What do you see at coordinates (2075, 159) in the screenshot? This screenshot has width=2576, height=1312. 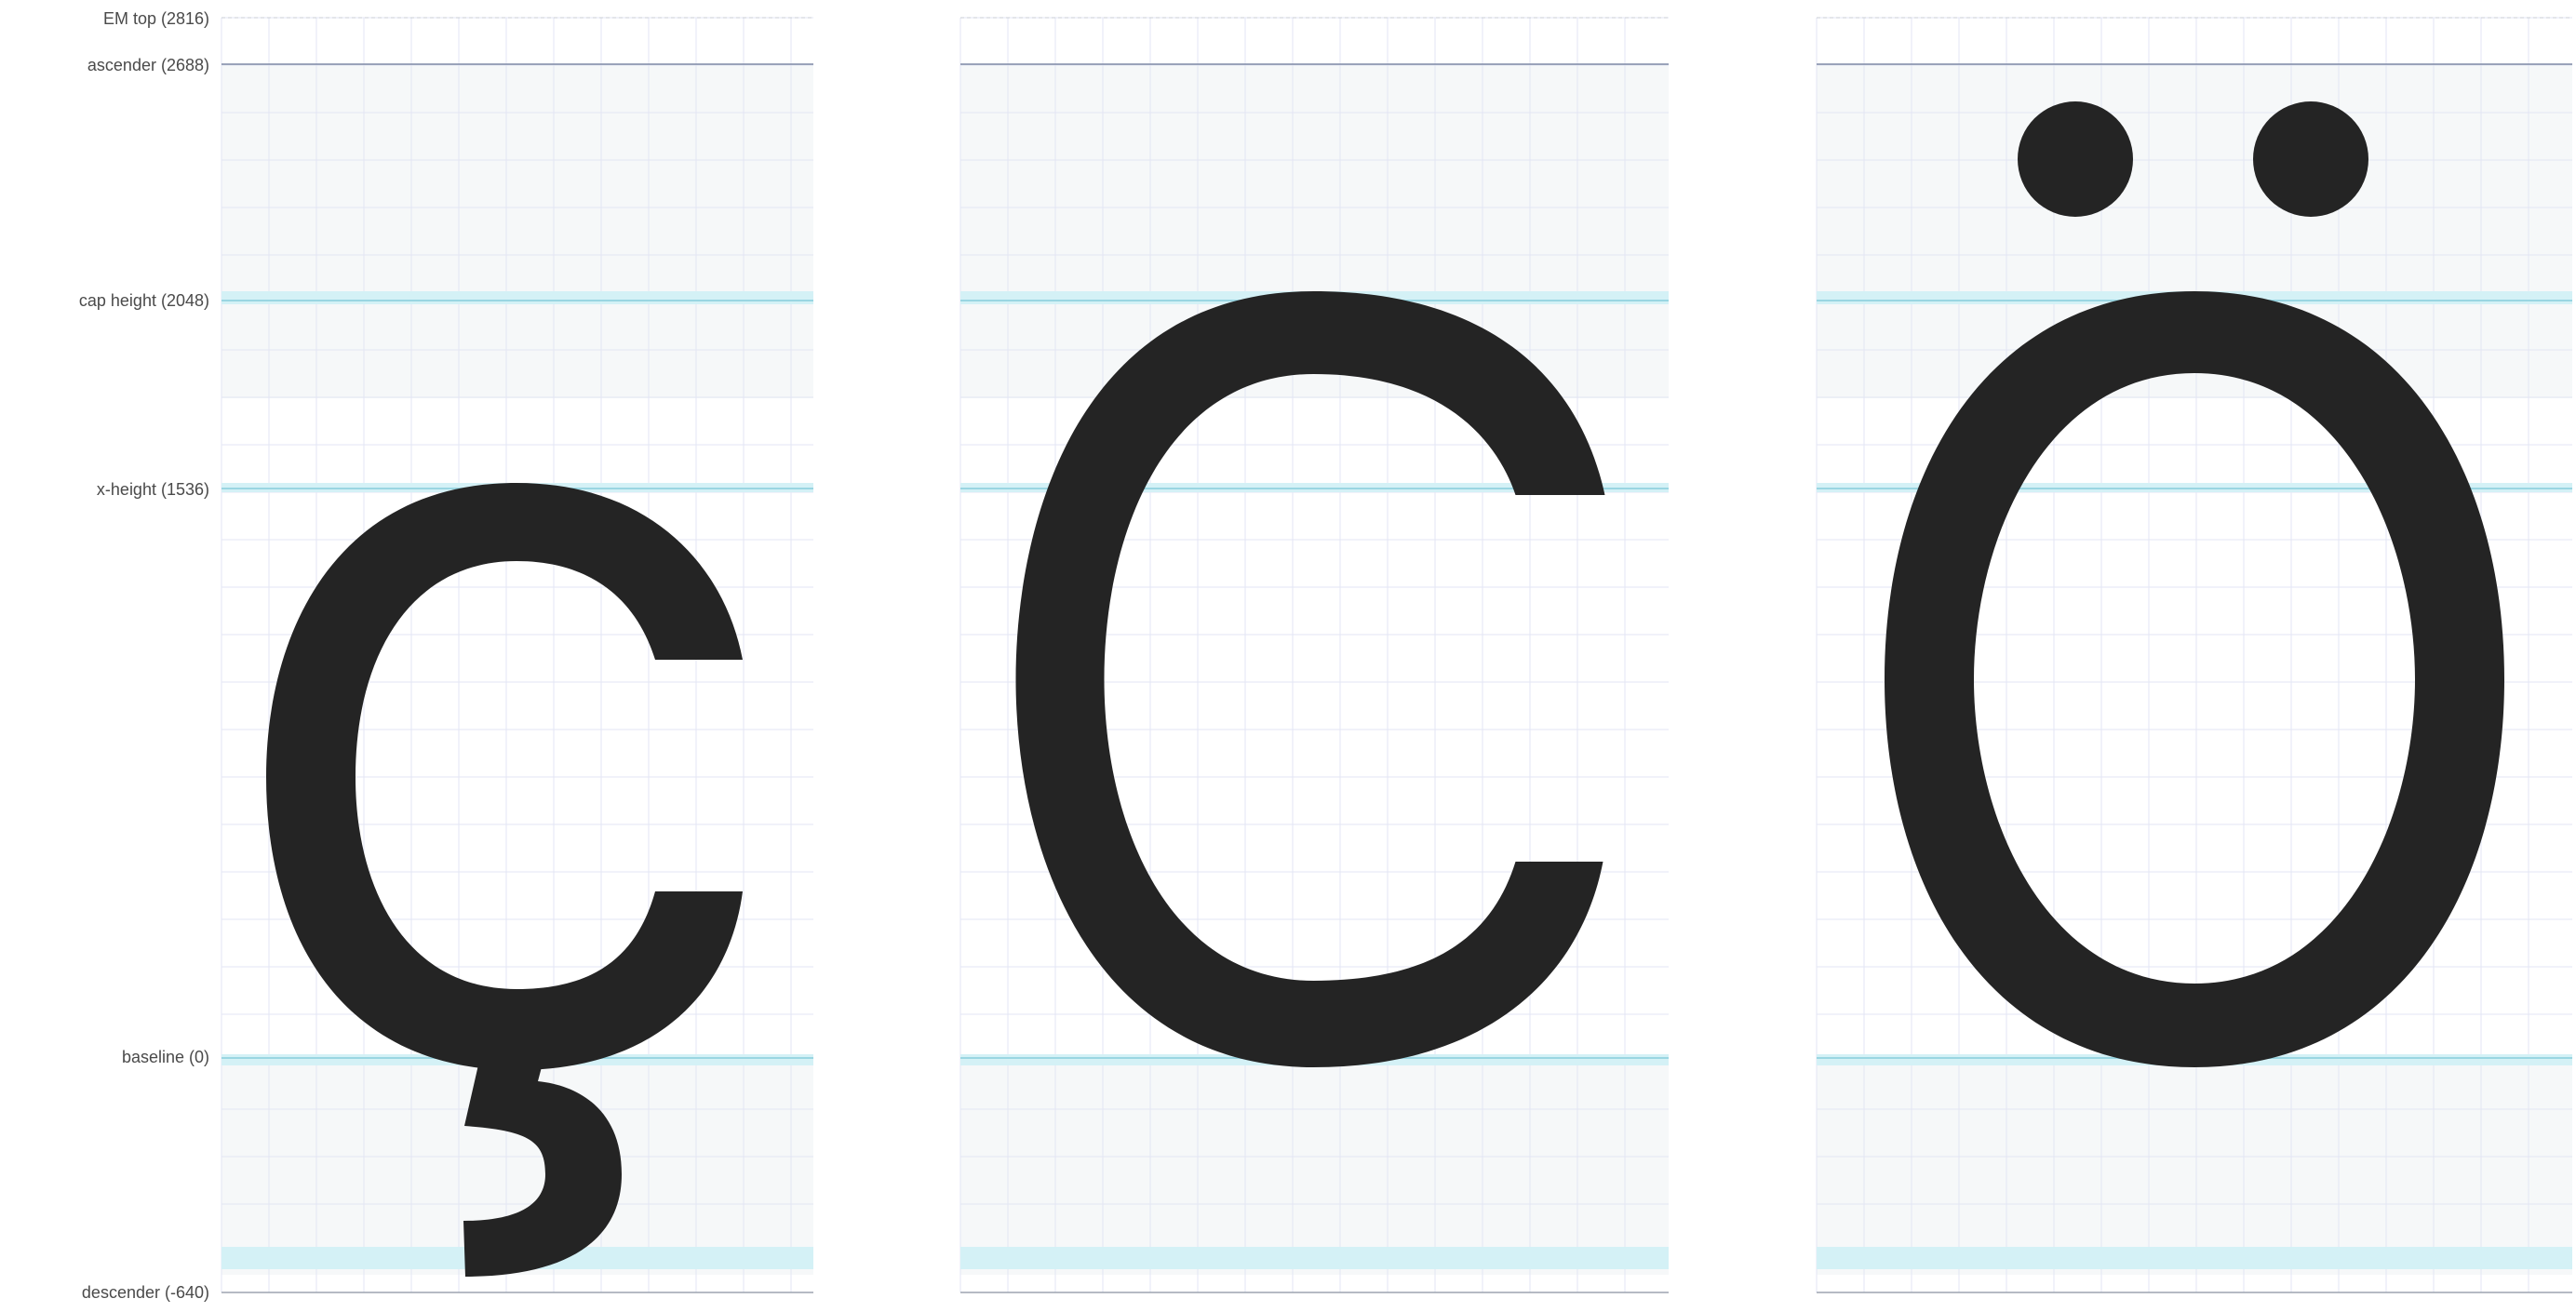 I see `diaeresis-dot-left` at bounding box center [2075, 159].